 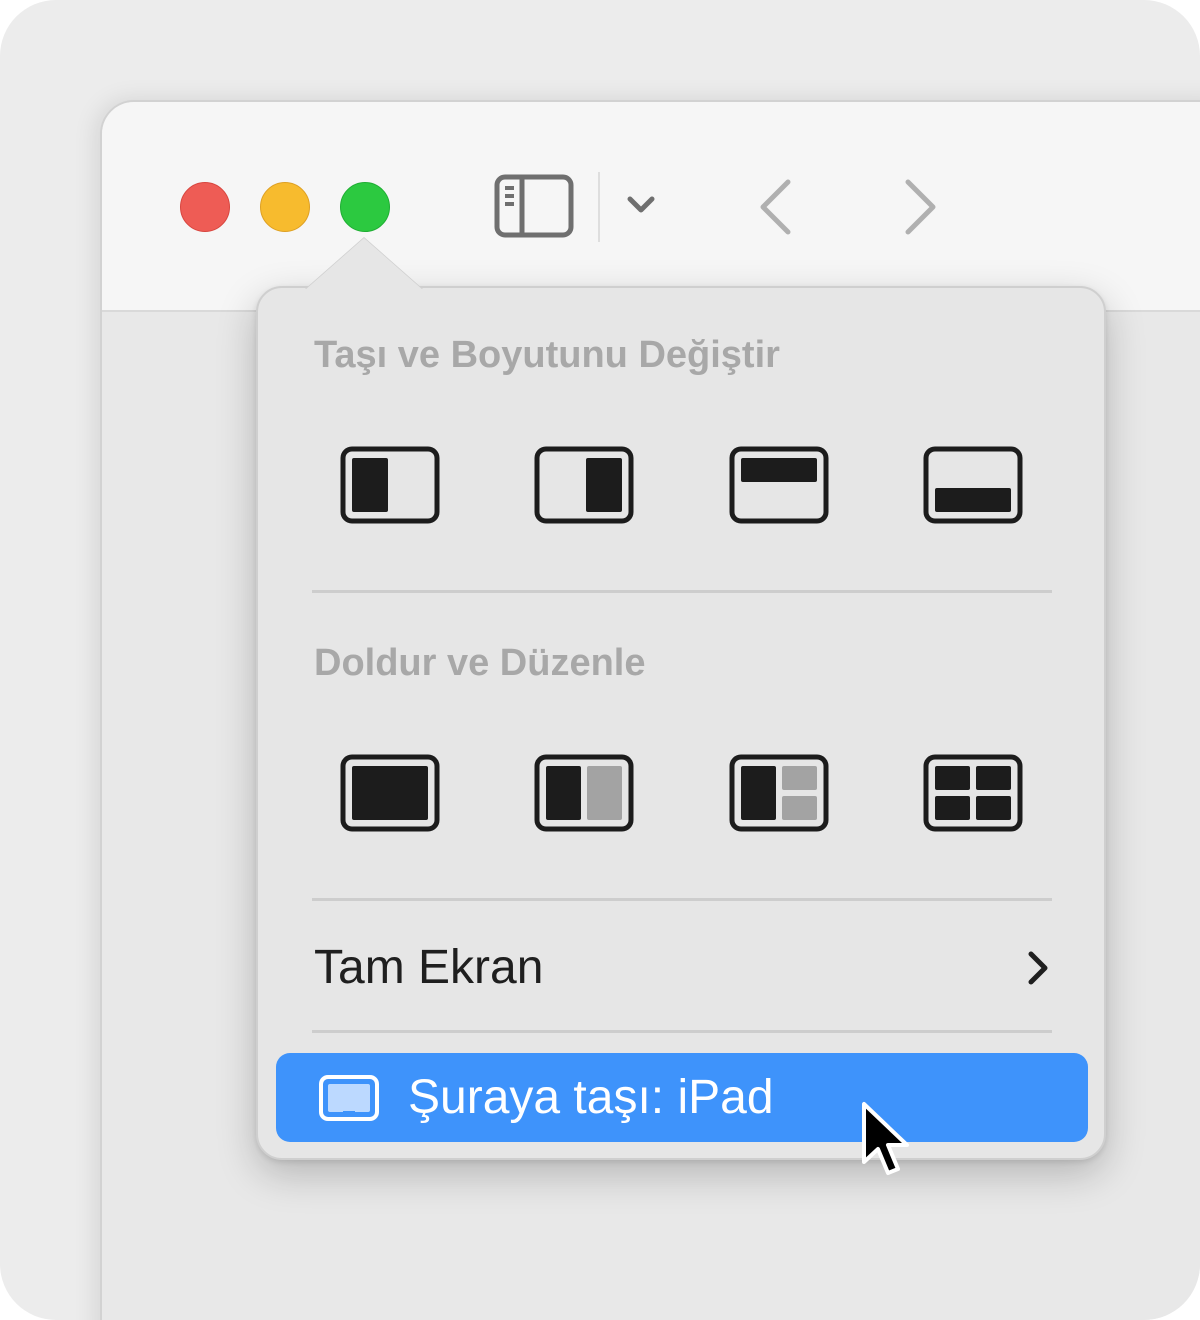 I want to click on split-three-icon, so click(x=779, y=793).